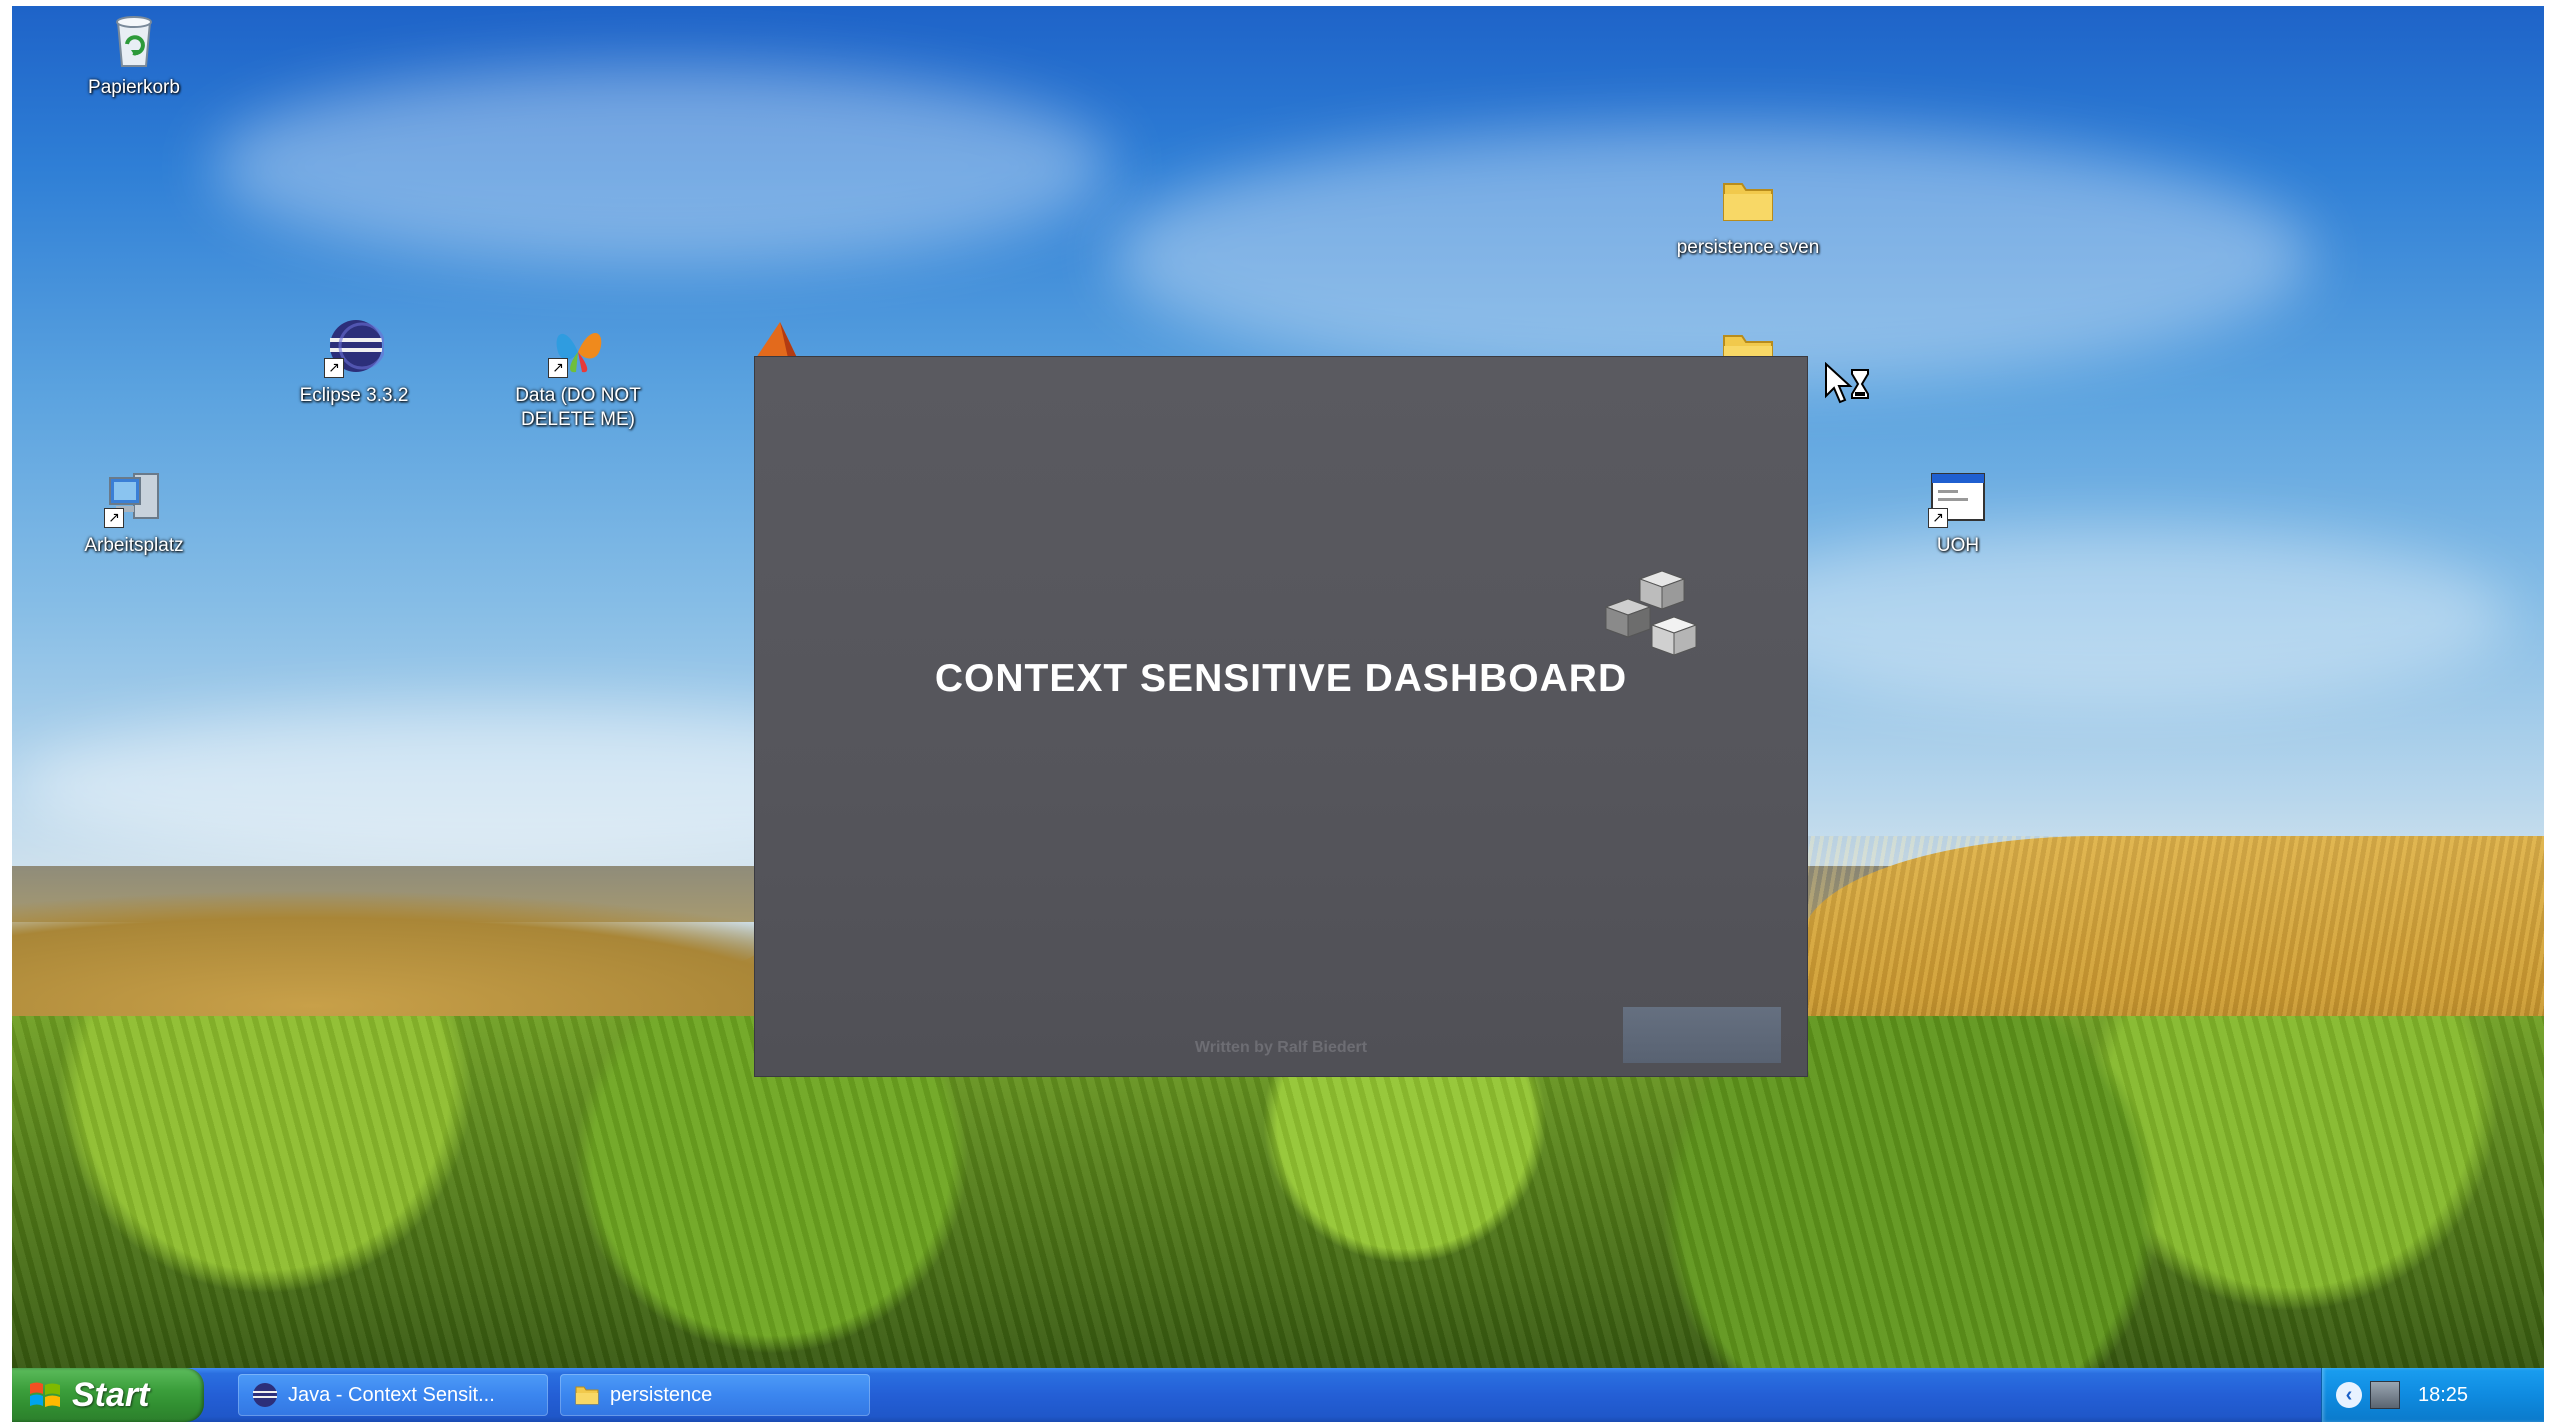 The image size is (2556, 1422). Describe the element at coordinates (134, 87) in the screenshot. I see `desktop-icon-label: Papierkorb` at that location.